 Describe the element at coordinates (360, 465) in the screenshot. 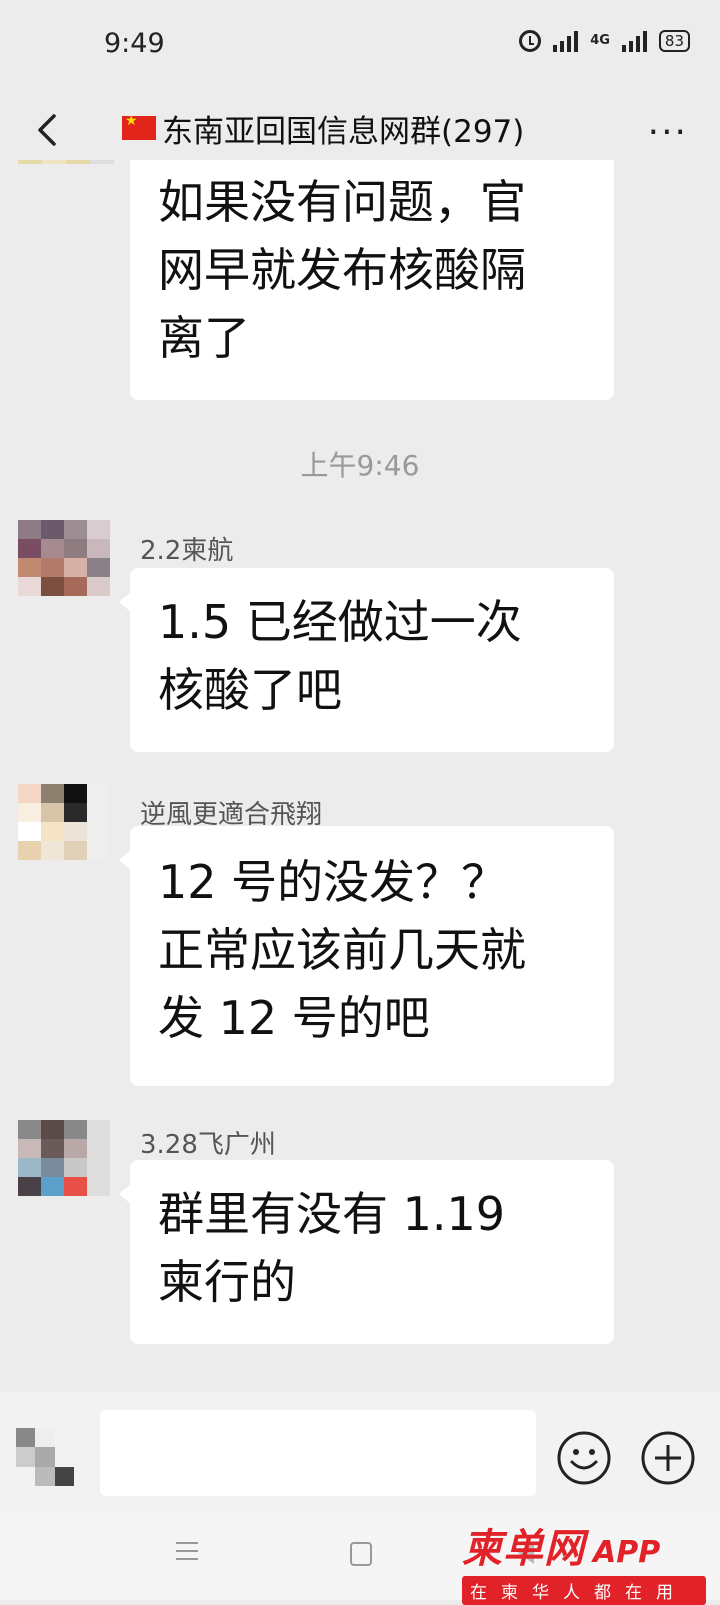

I see `message-timestamp: 上午9:46` at that location.